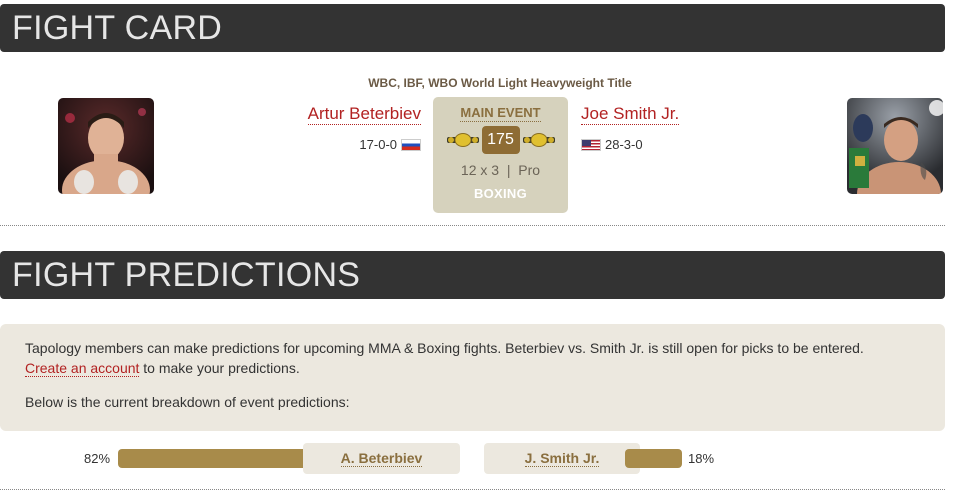 The height and width of the screenshot is (496, 966). What do you see at coordinates (472, 489) in the screenshot?
I see `predictions-divider` at bounding box center [472, 489].